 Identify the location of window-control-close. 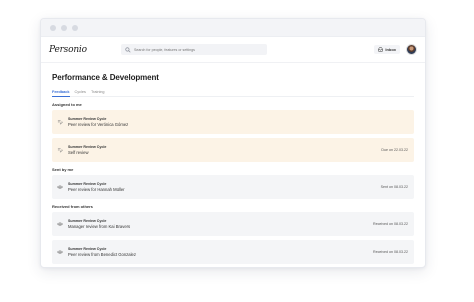
(53, 27).